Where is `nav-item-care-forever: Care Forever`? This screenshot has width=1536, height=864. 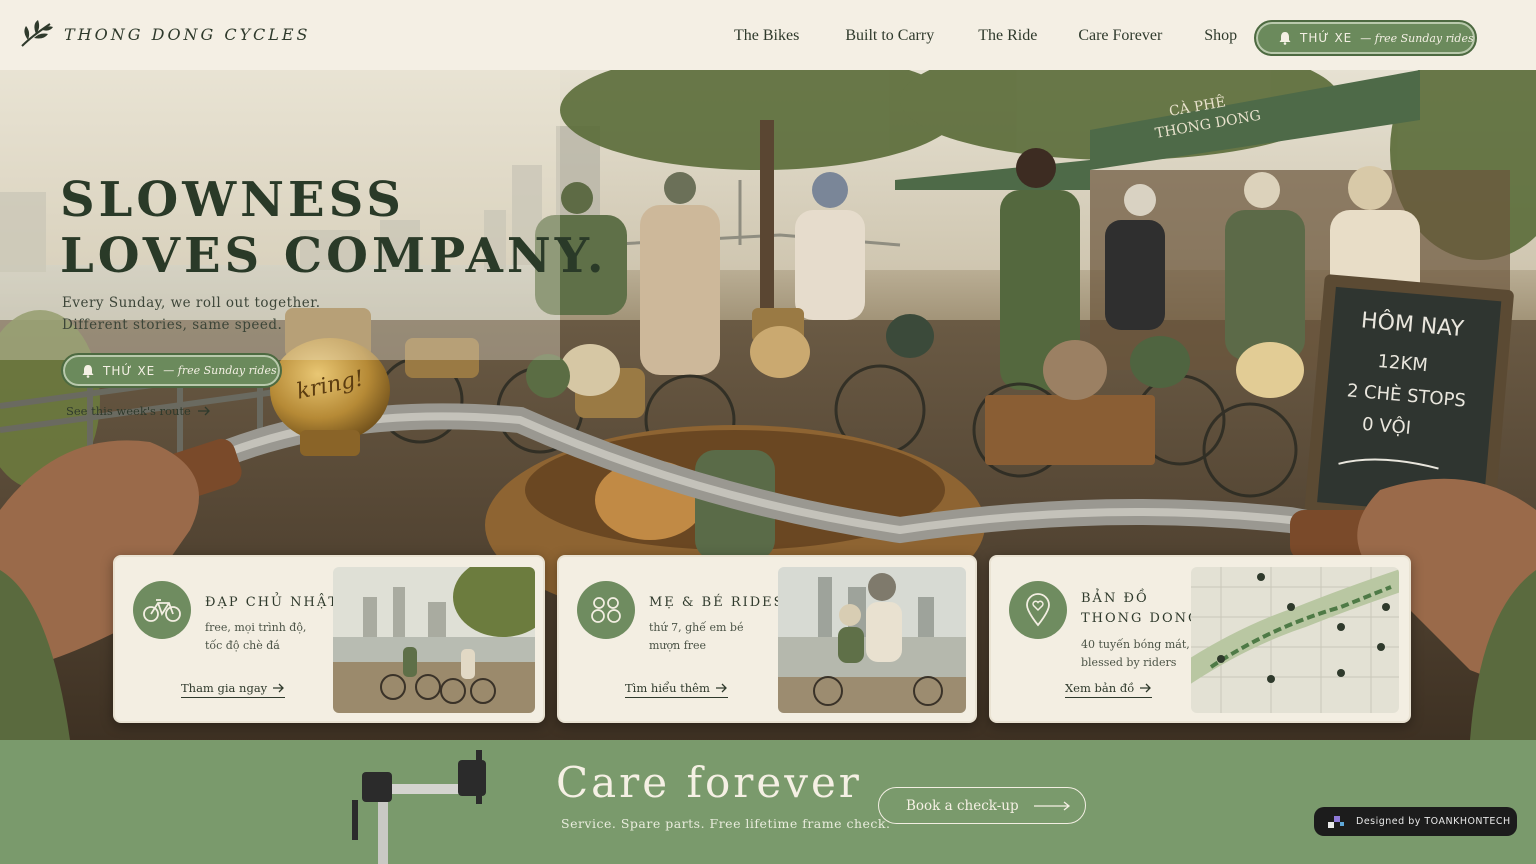 nav-item-care-forever: Care Forever is located at coordinates (1120, 36).